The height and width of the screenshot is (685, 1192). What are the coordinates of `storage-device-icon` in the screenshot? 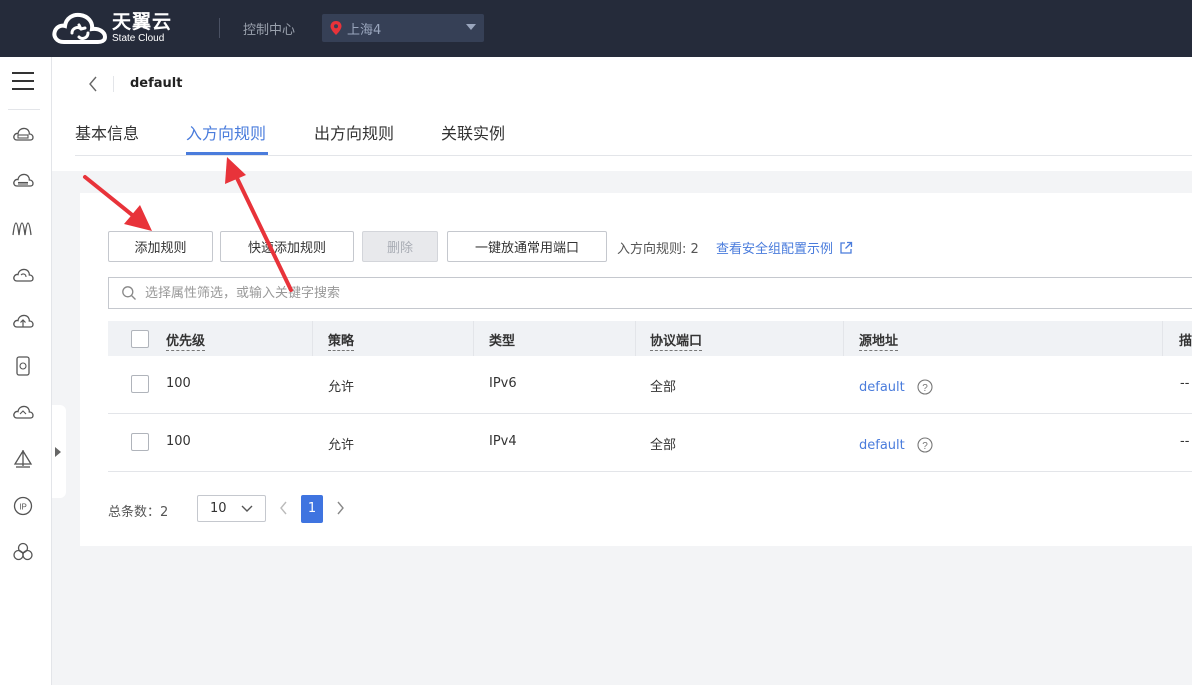 It's located at (23, 366).